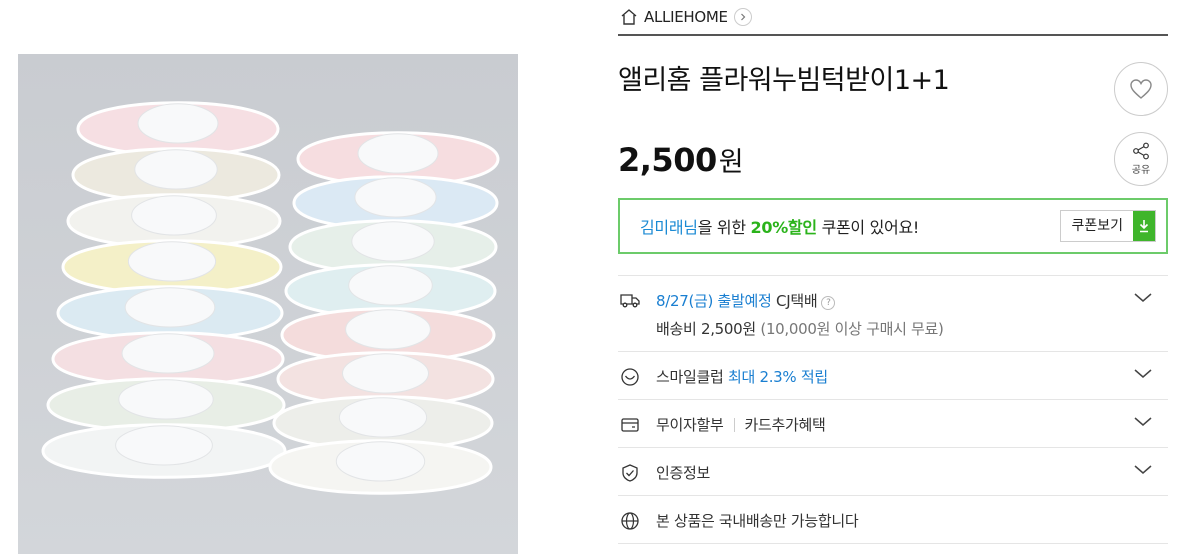 The image size is (1182, 558). I want to click on installment-row: 무이자할부 카드추가혜택, so click(893, 424).